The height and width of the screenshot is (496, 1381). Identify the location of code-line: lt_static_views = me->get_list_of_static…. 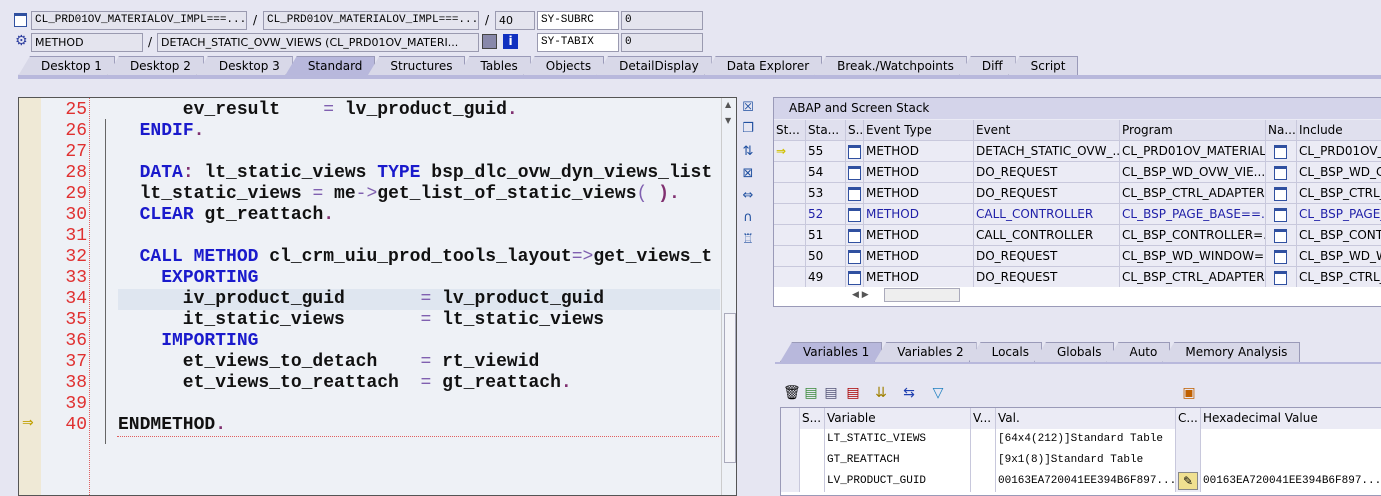
(399, 194).